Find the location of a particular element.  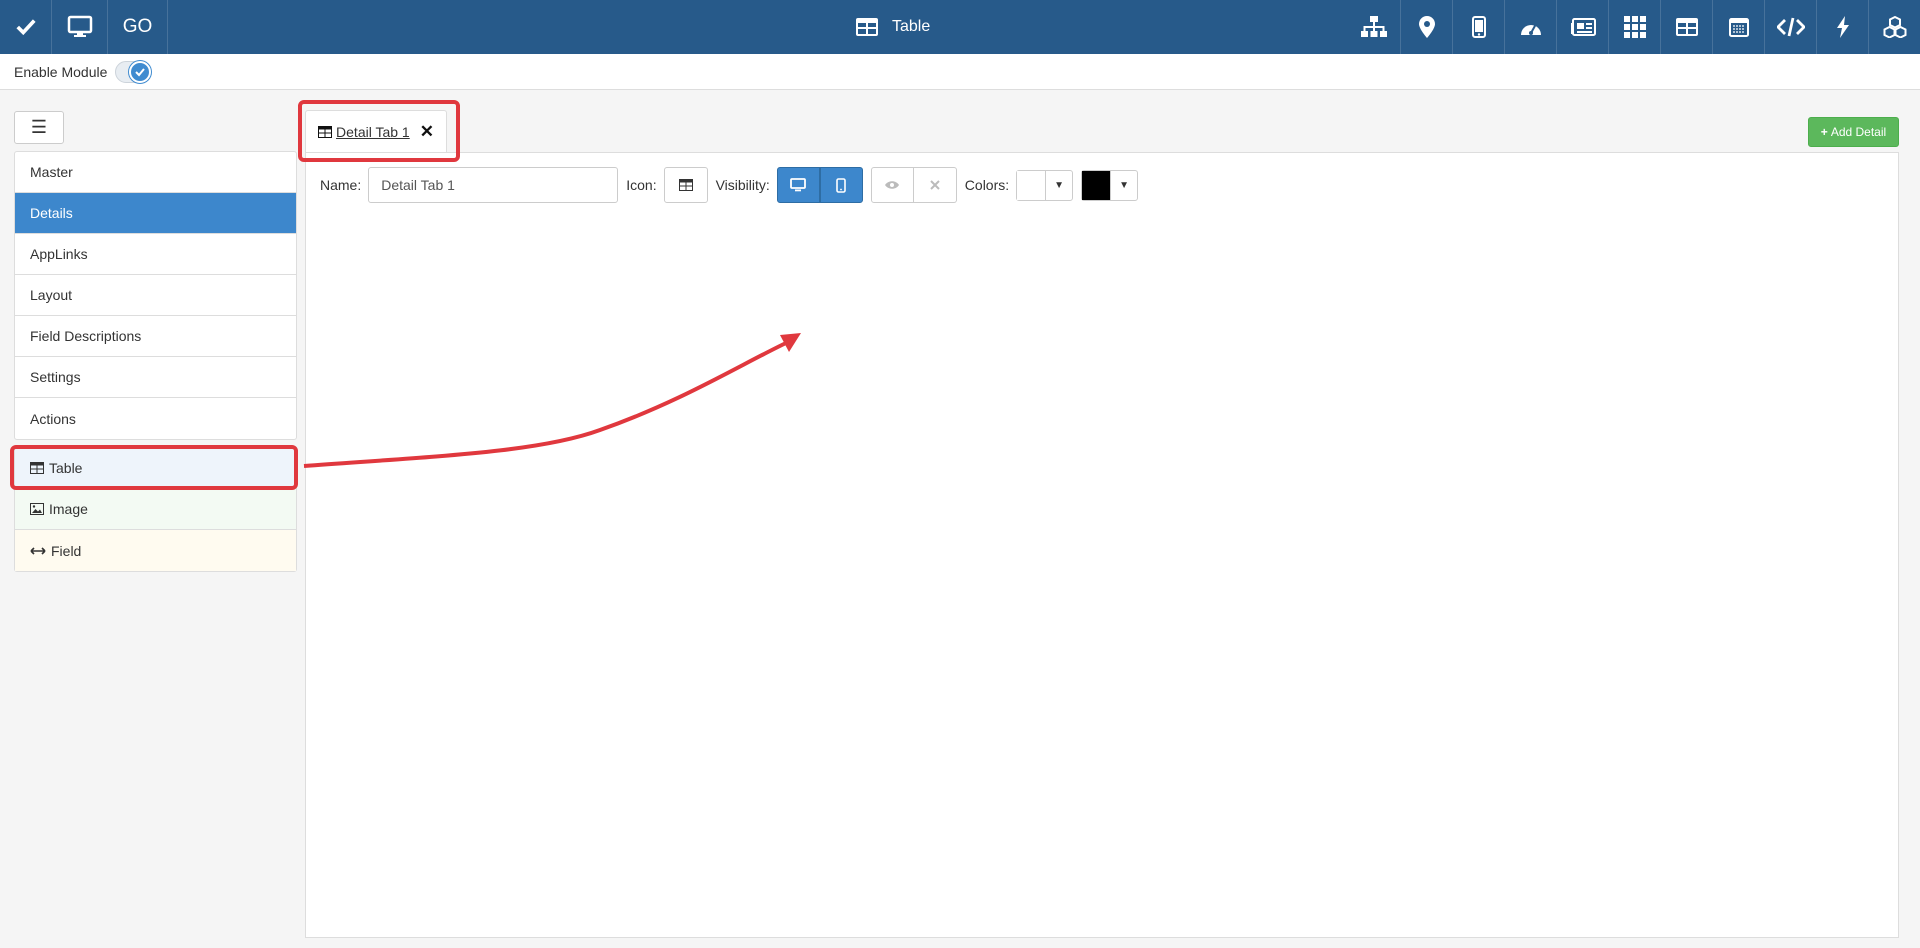

colors-label: Colors: is located at coordinates (987, 185).